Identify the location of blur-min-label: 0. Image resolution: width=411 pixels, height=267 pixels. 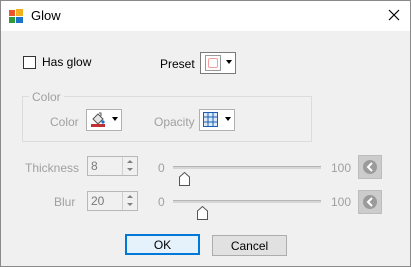
(161, 202).